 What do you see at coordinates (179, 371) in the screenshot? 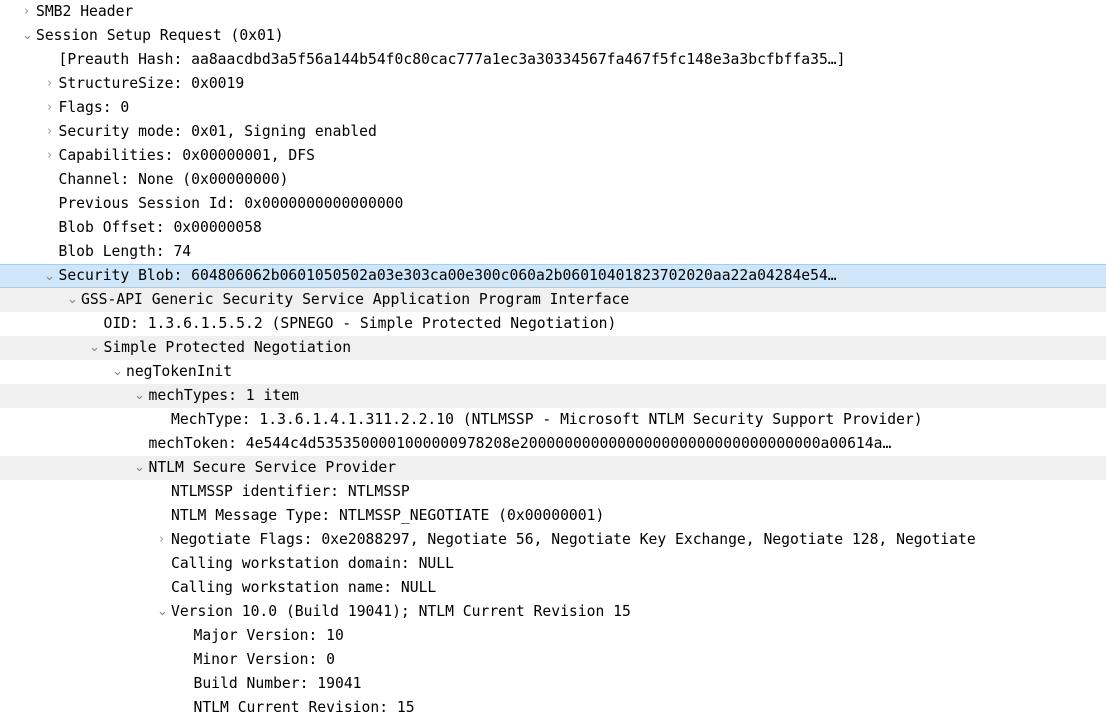
I see `tree-row-label: negTokenInit` at bounding box center [179, 371].